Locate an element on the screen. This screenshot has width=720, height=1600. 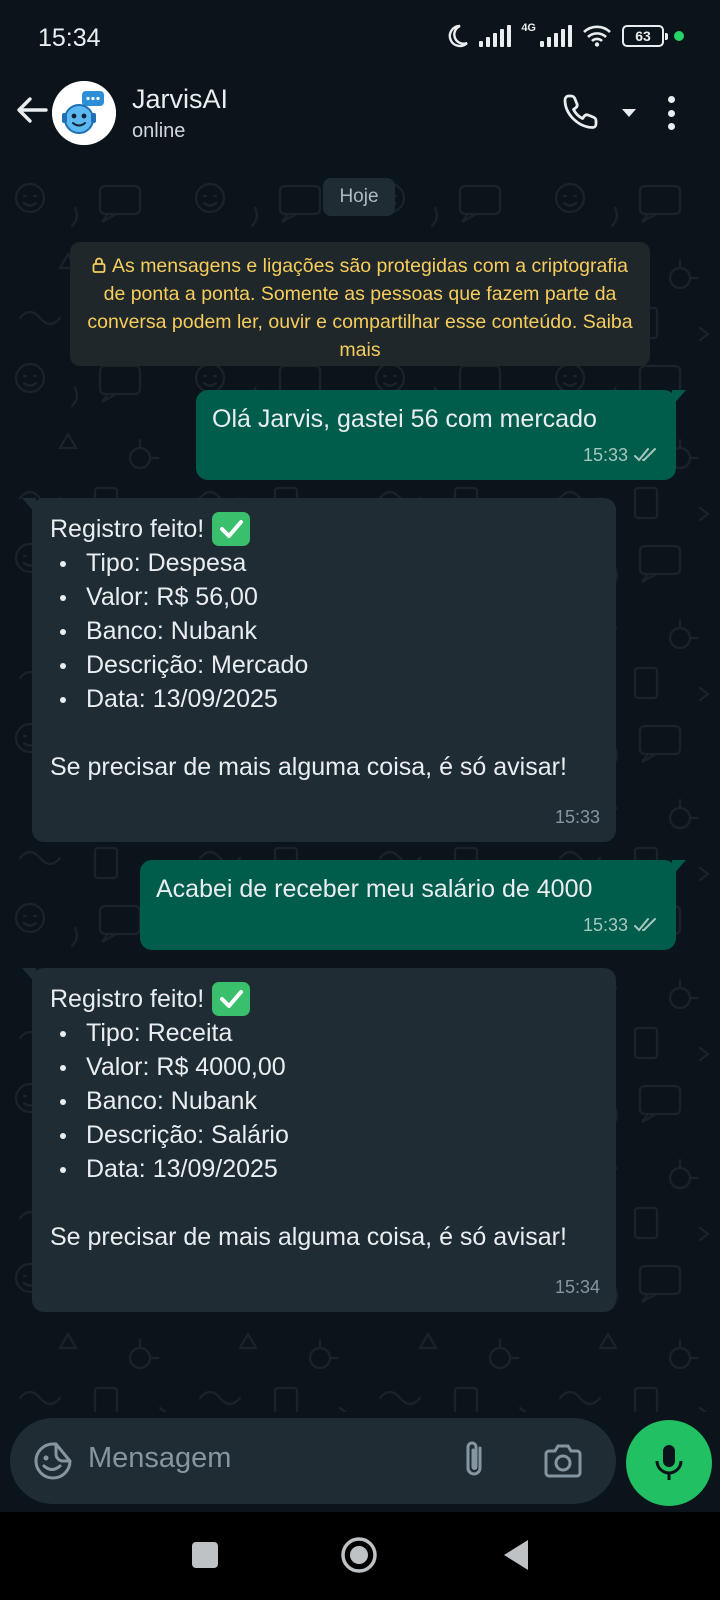
message-meta: 15:34 is located at coordinates (577, 1287).